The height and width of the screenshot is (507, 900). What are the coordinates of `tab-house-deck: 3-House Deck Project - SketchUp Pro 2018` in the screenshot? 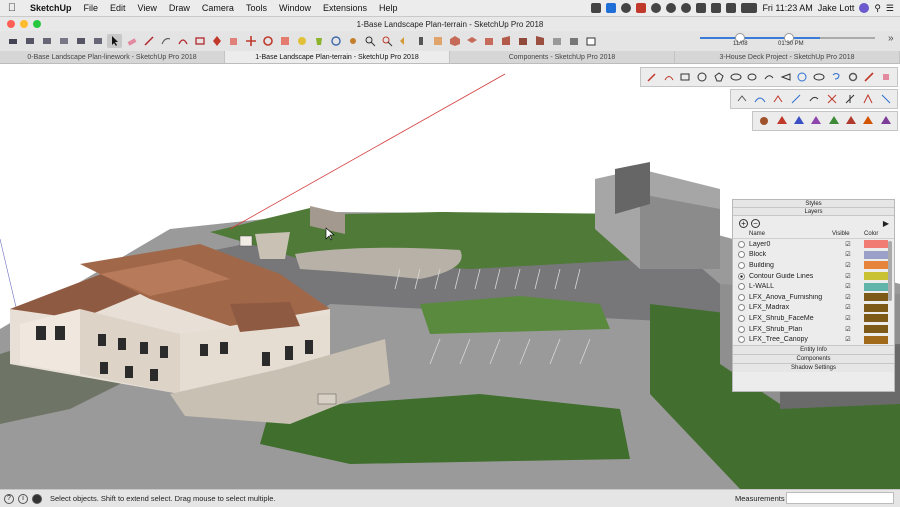 It's located at (787, 57).